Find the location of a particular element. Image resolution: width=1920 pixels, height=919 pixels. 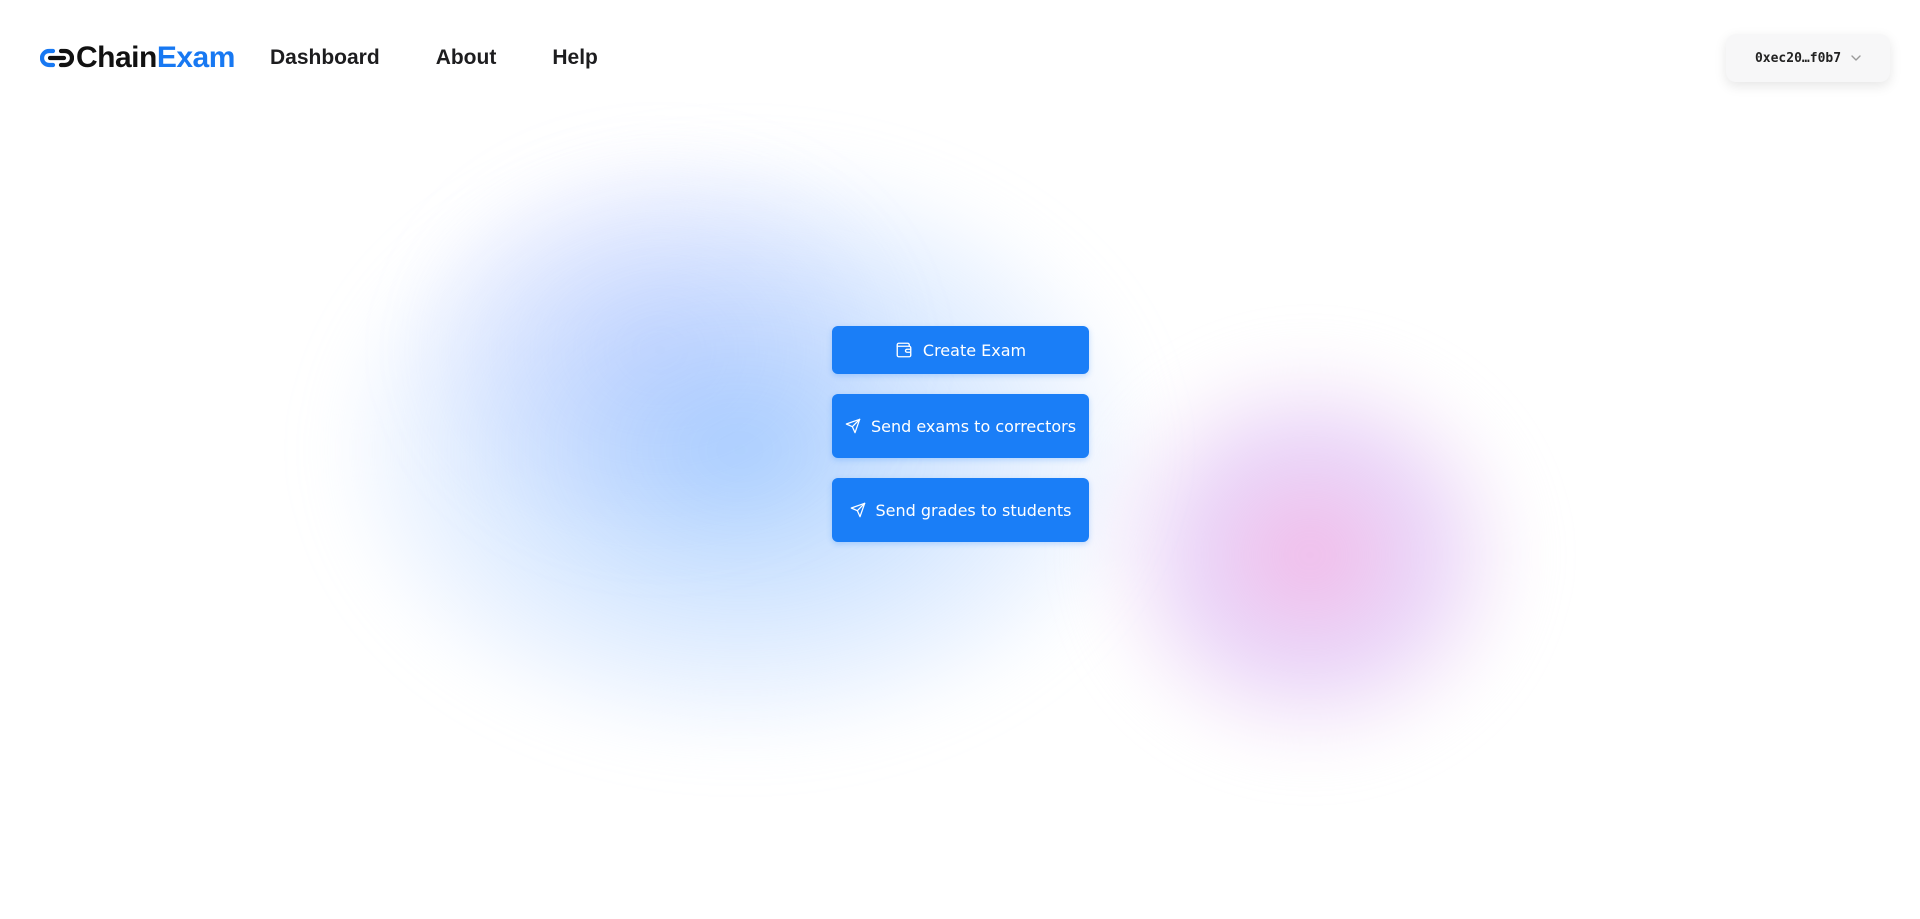

account-button: 0xec20…f0b7 is located at coordinates (1808, 58).